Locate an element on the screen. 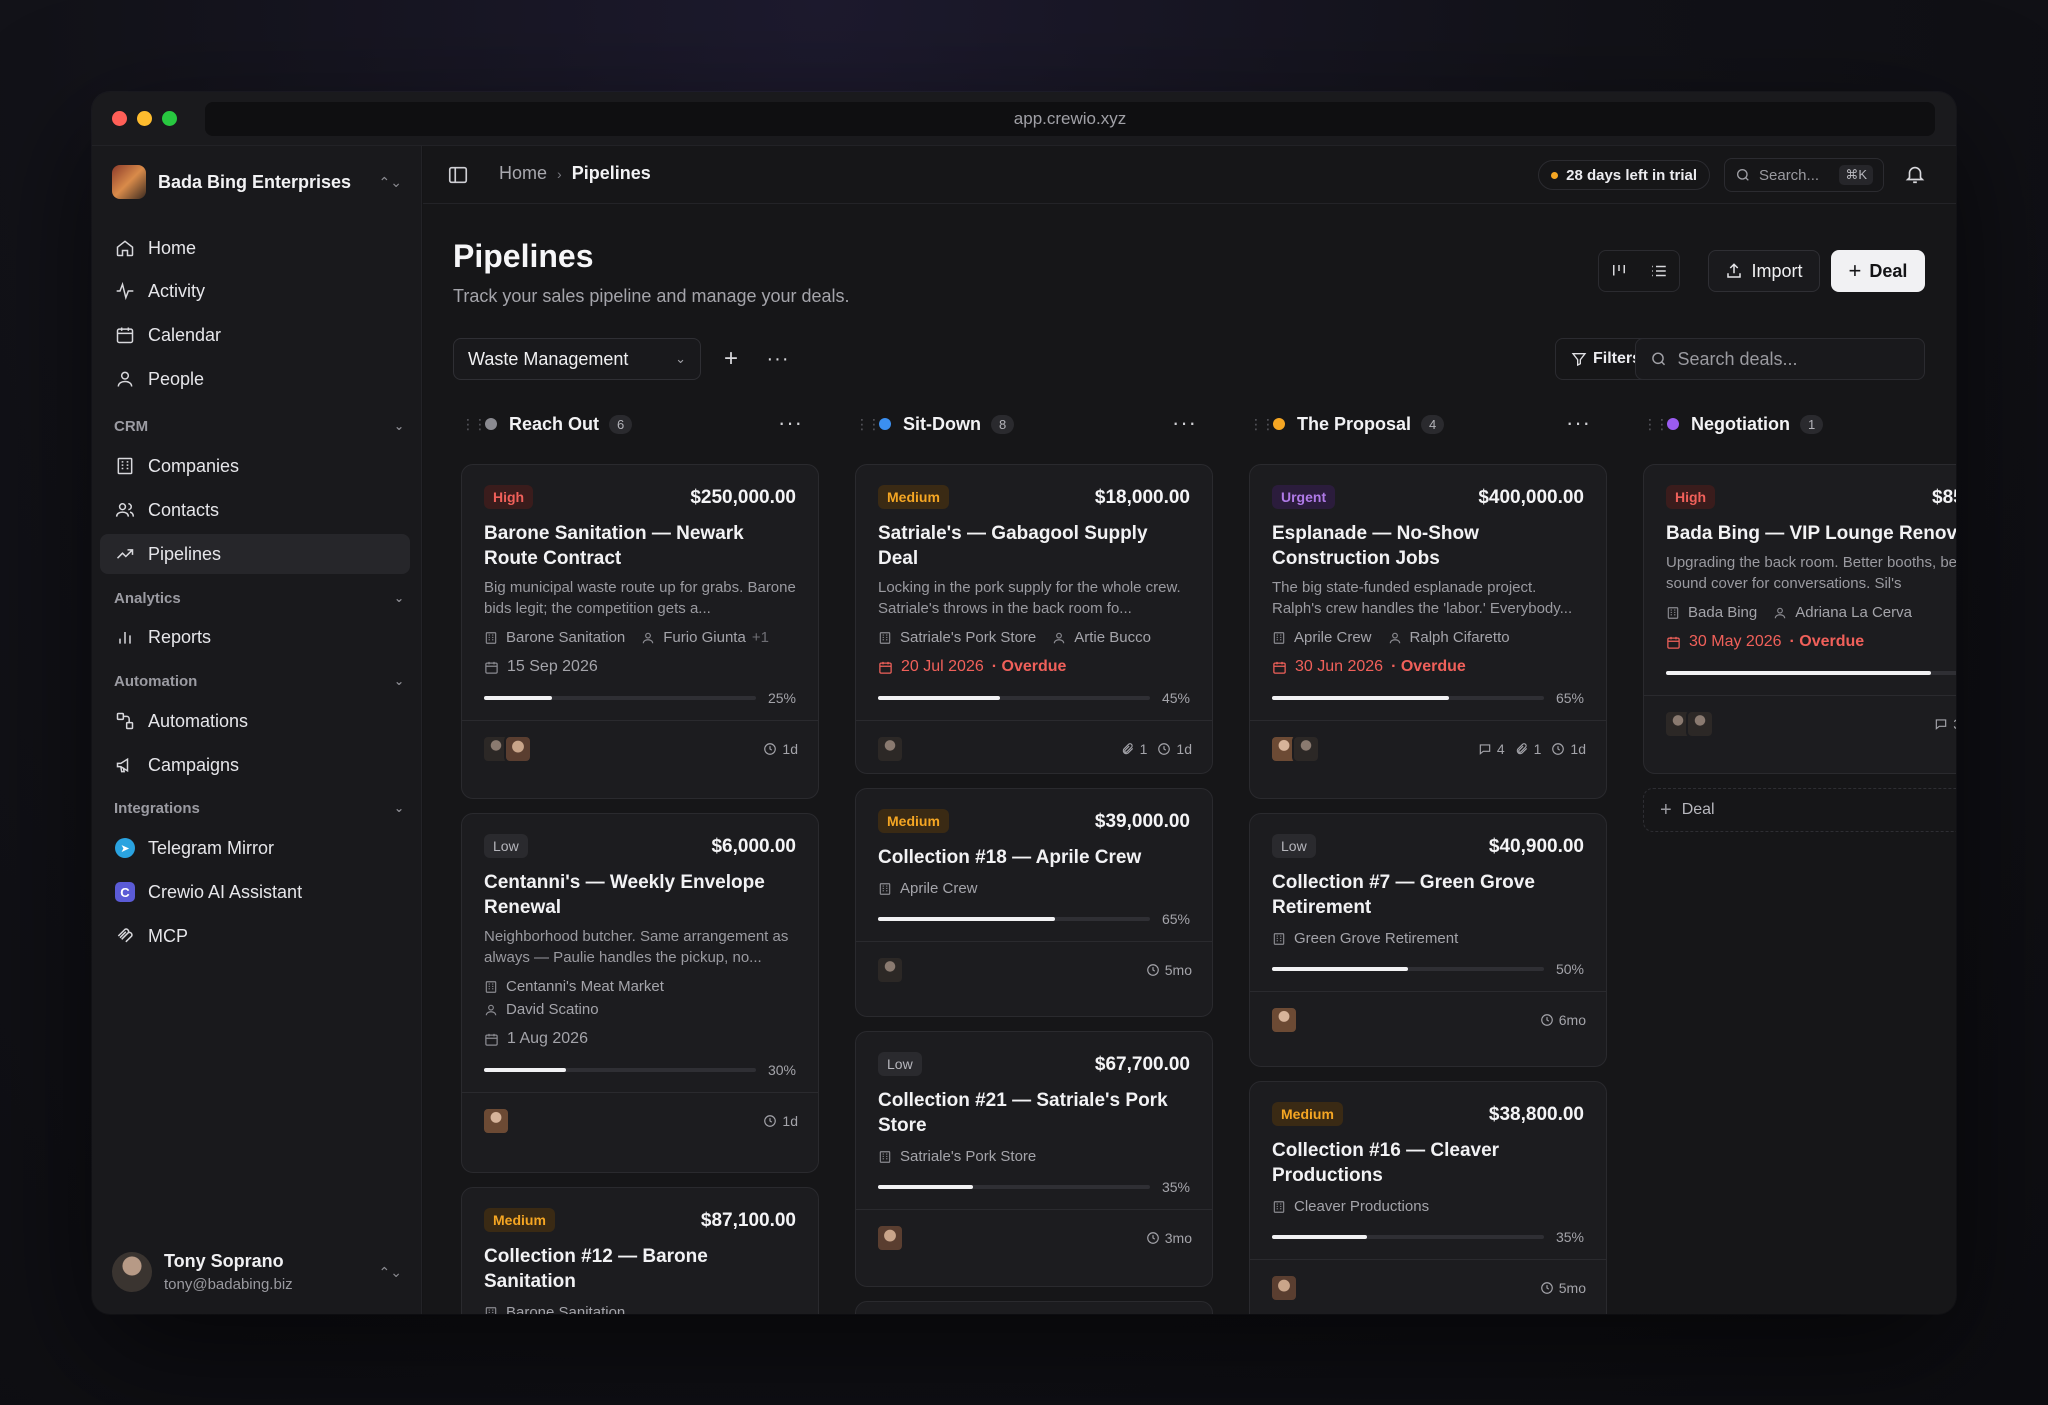 The image size is (2048, 1405). sidebar-item-telegram-mirror: ➤ Telegram Mirror is located at coordinates (255, 848).